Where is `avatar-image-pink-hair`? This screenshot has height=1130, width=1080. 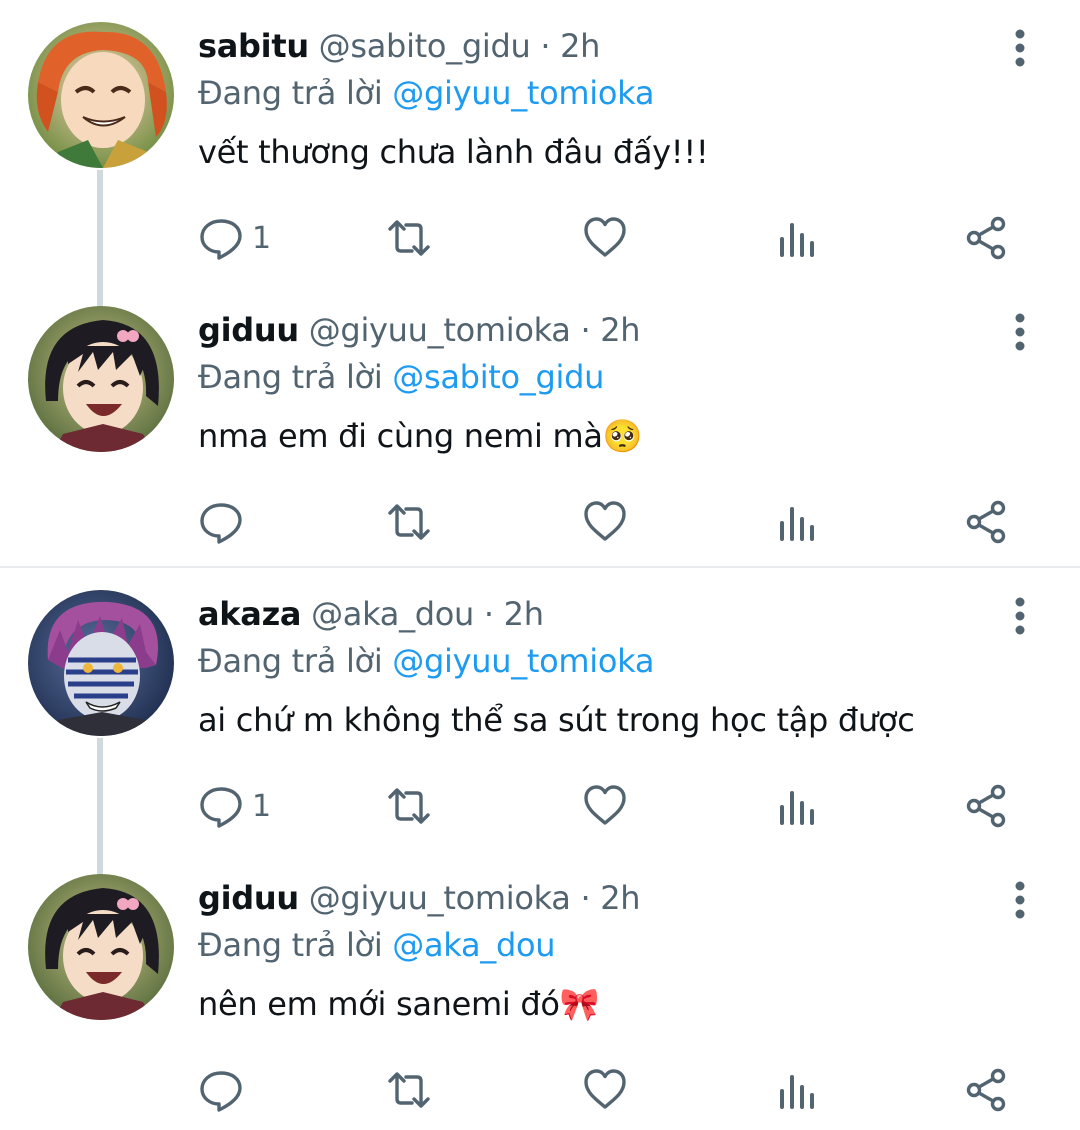 avatar-image-pink-hair is located at coordinates (101, 663).